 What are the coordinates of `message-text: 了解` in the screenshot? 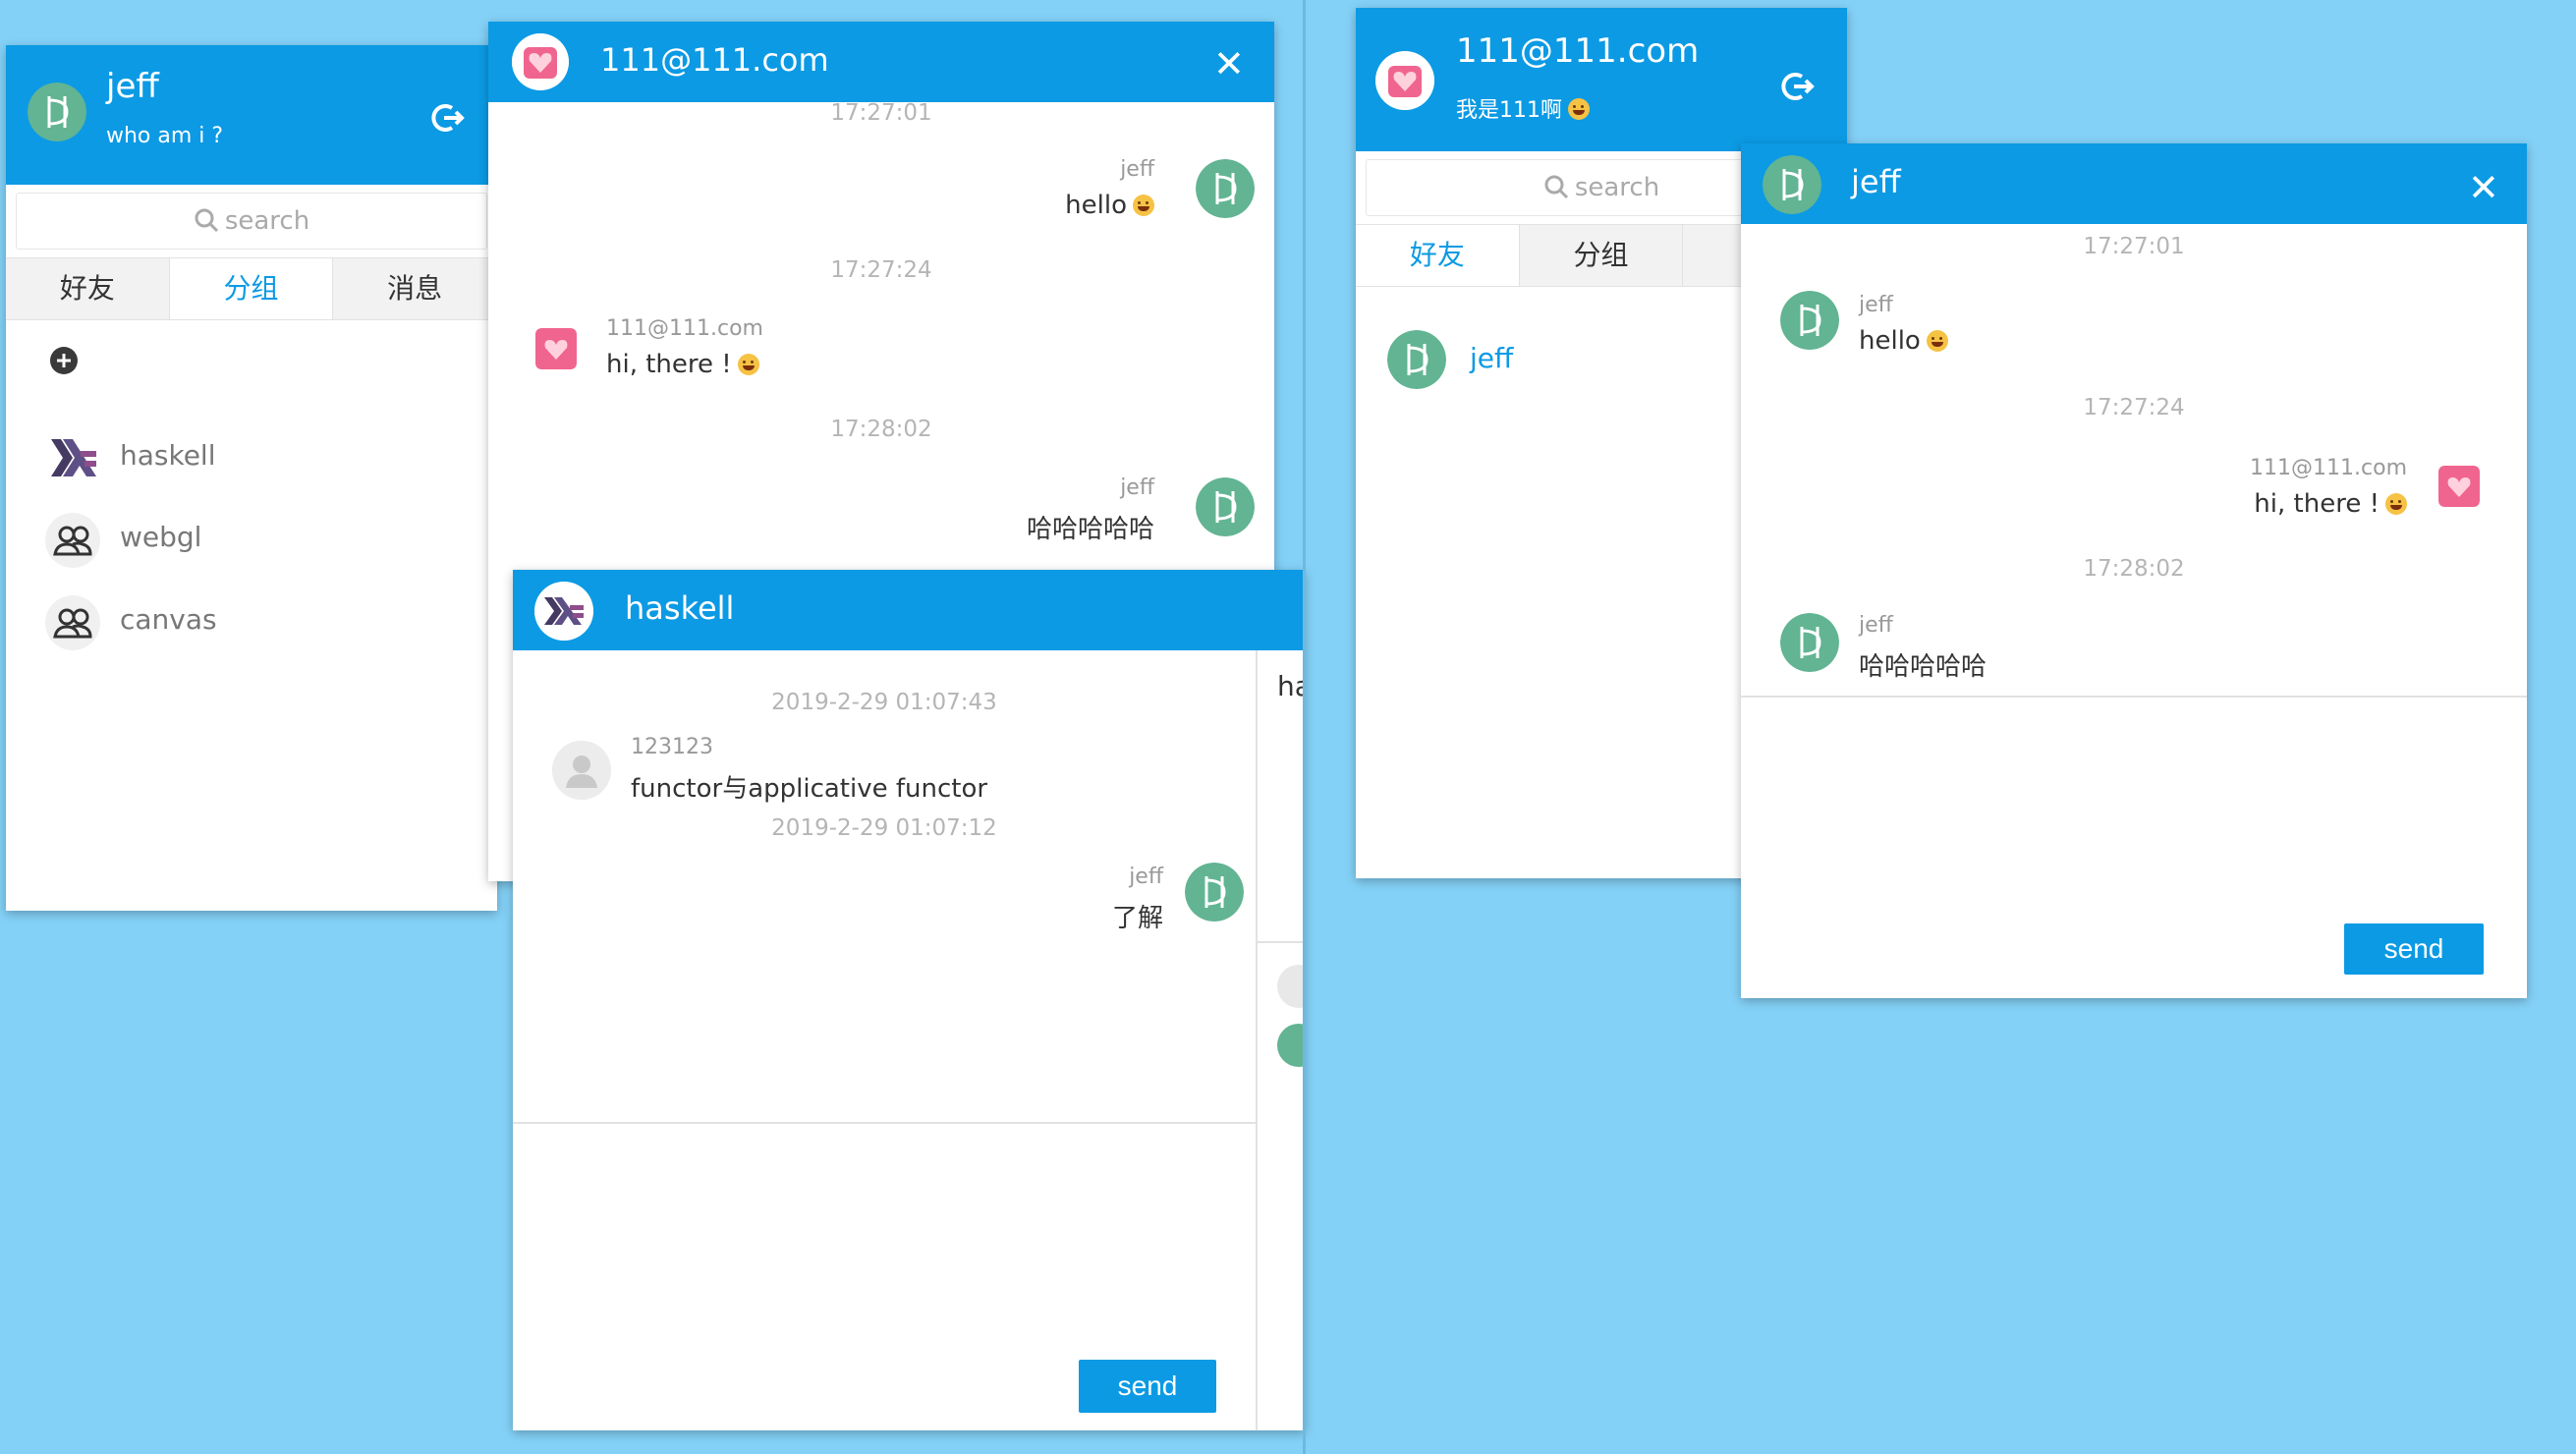 It's located at (1137, 918).